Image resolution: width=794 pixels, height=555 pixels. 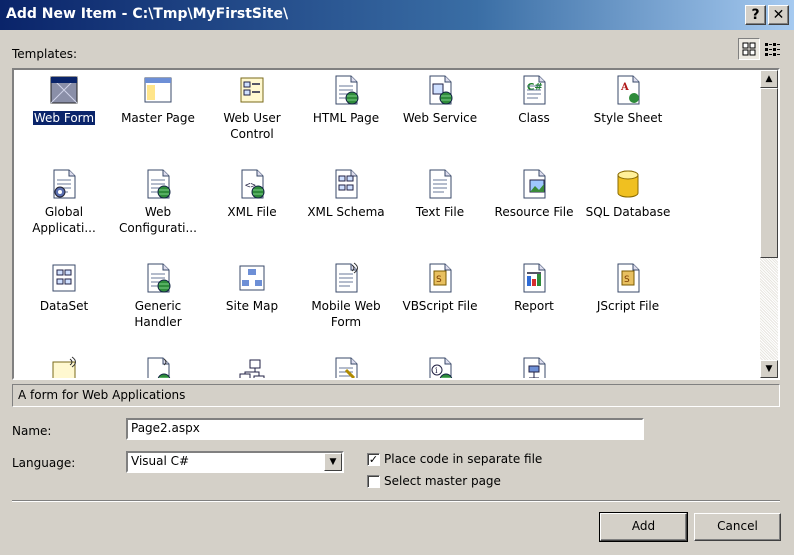 I want to click on template-item-label: XML File, so click(x=252, y=212).